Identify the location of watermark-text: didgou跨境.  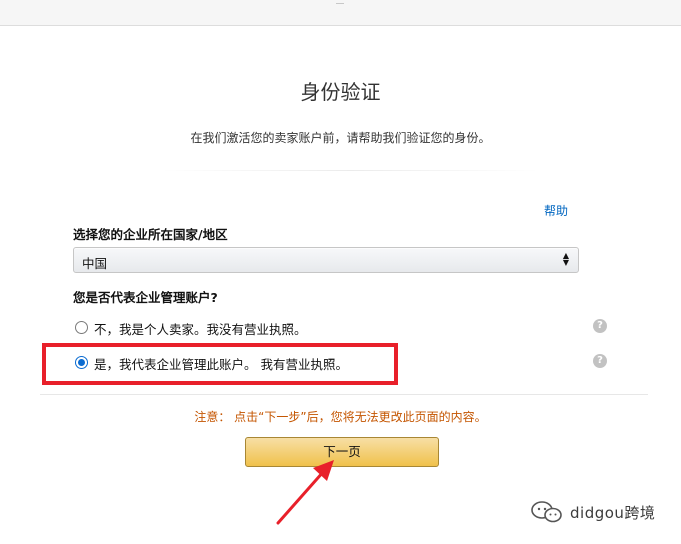
(613, 513).